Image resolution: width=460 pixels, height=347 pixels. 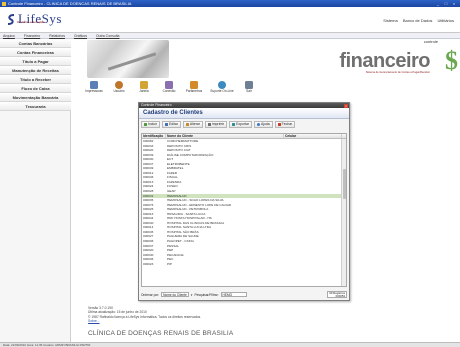 What do you see at coordinates (194, 88) in the screenshot?
I see `toolbar-parametros: Parâmetros` at bounding box center [194, 88].